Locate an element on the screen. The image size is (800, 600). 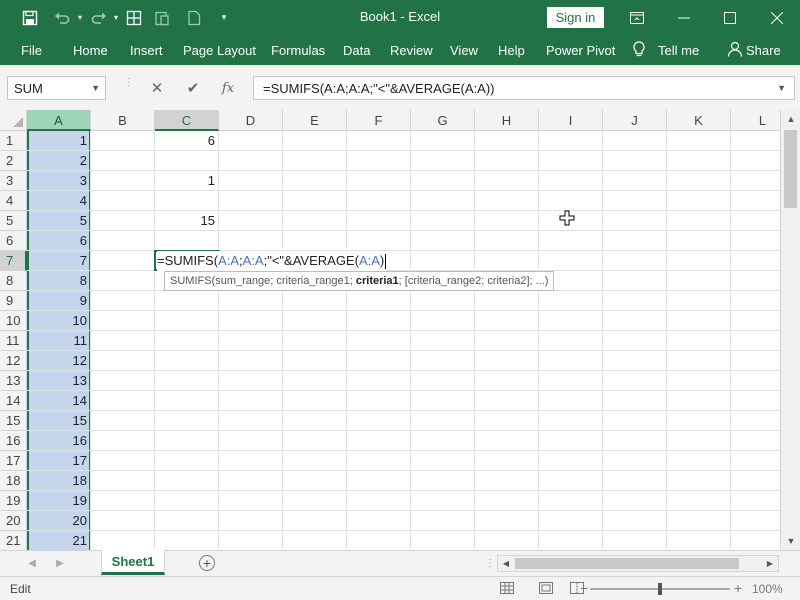
row-header-12: 12 is located at coordinates (13, 361).